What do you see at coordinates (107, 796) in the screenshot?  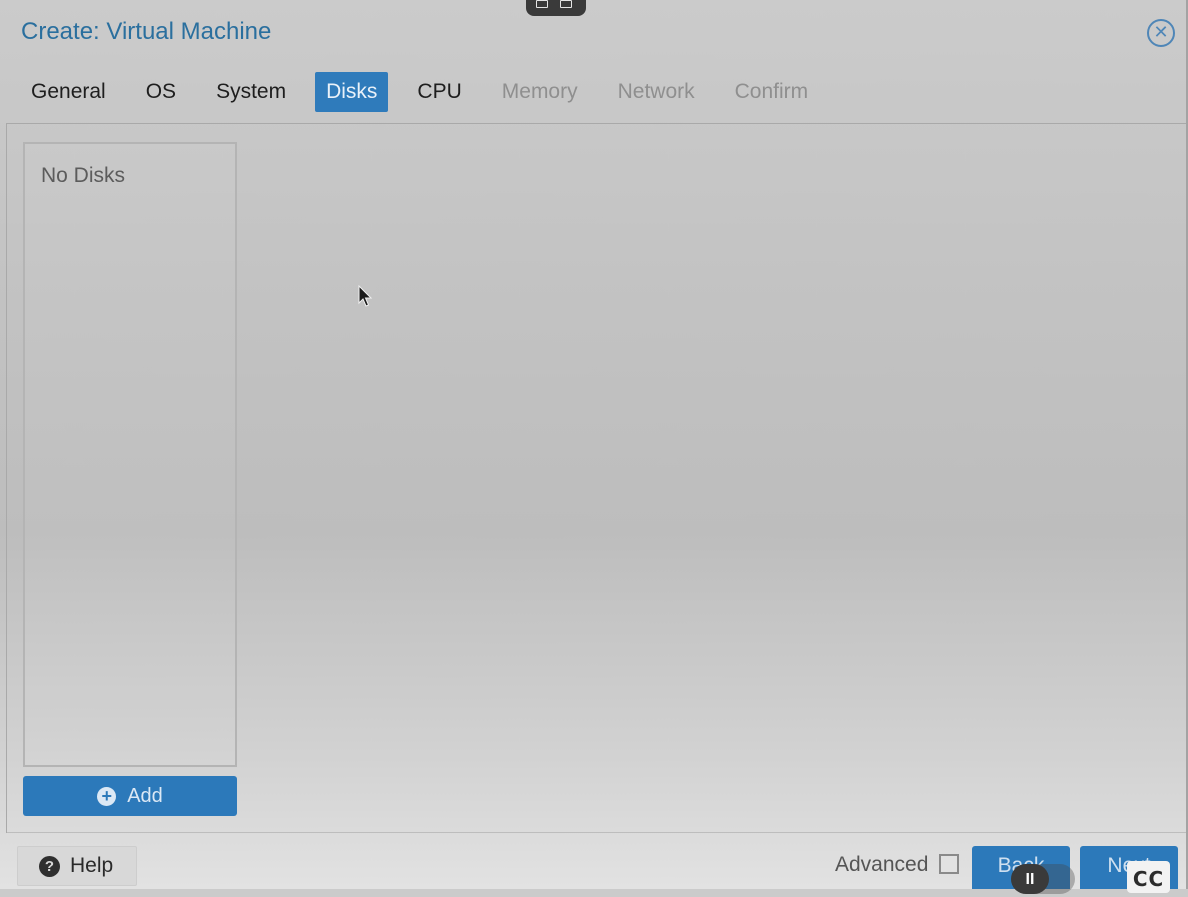 I see `plus-circle-icon: +` at bounding box center [107, 796].